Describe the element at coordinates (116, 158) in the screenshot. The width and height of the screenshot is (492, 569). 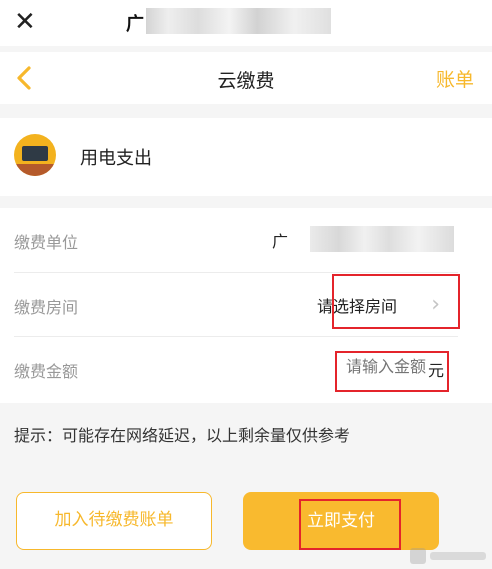
I see `service-name: 用电支出` at that location.